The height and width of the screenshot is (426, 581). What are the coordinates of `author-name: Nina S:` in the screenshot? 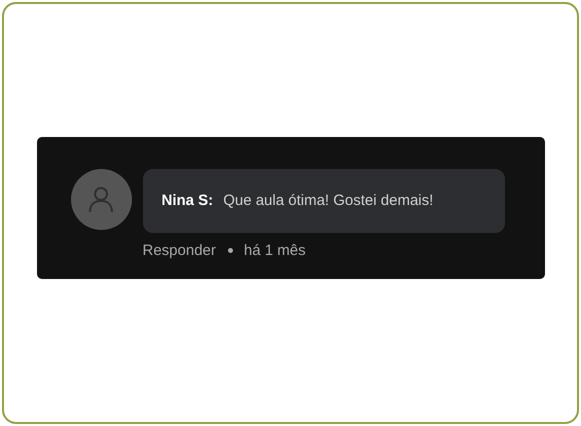 It's located at (188, 200).